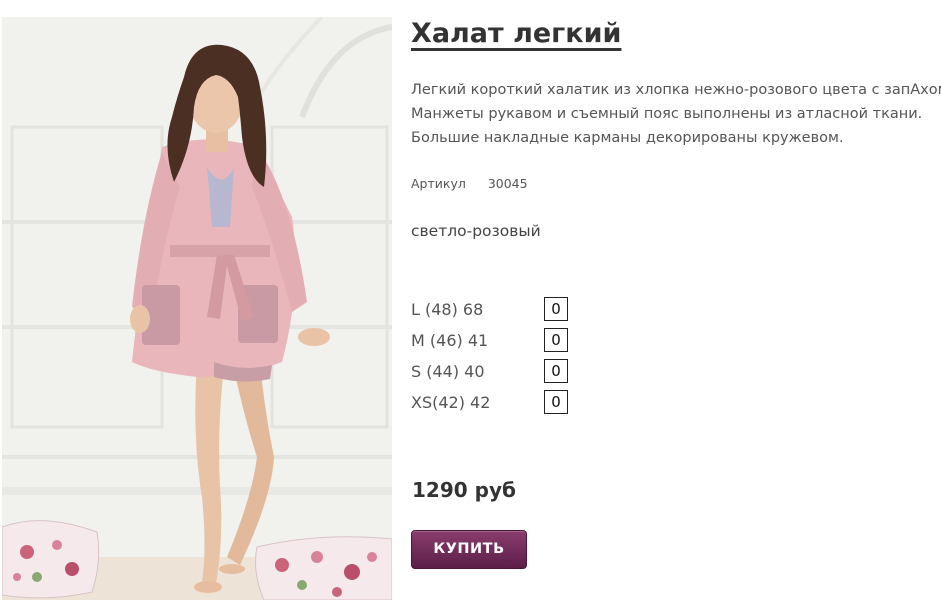  Describe the element at coordinates (507, 183) in the screenshot. I see `article-value: 30045` at that location.